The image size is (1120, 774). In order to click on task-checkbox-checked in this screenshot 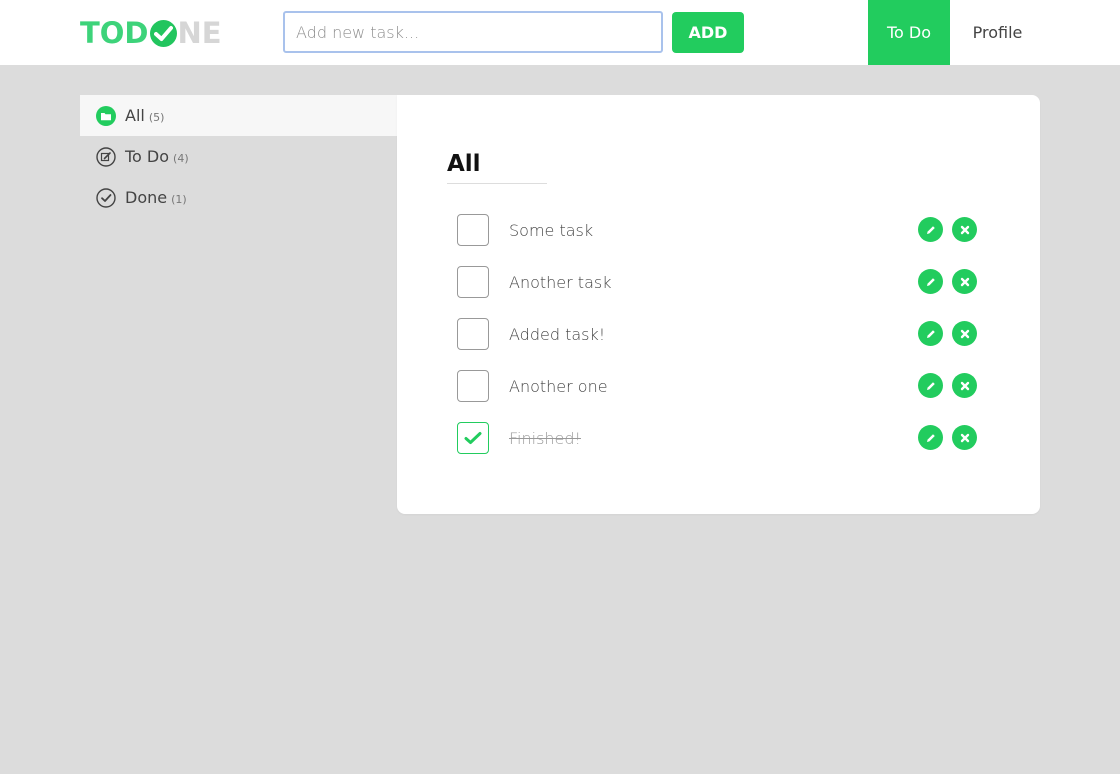, I will do `click(473, 438)`.